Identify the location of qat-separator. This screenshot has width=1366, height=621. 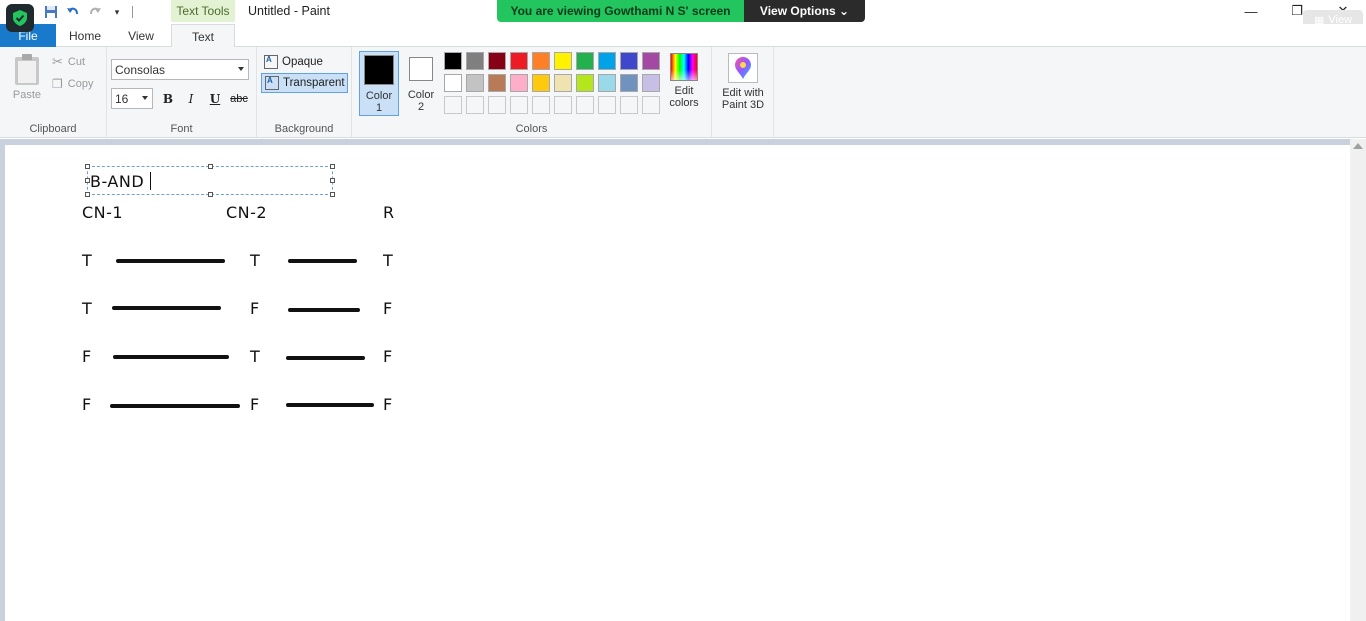
(132, 12).